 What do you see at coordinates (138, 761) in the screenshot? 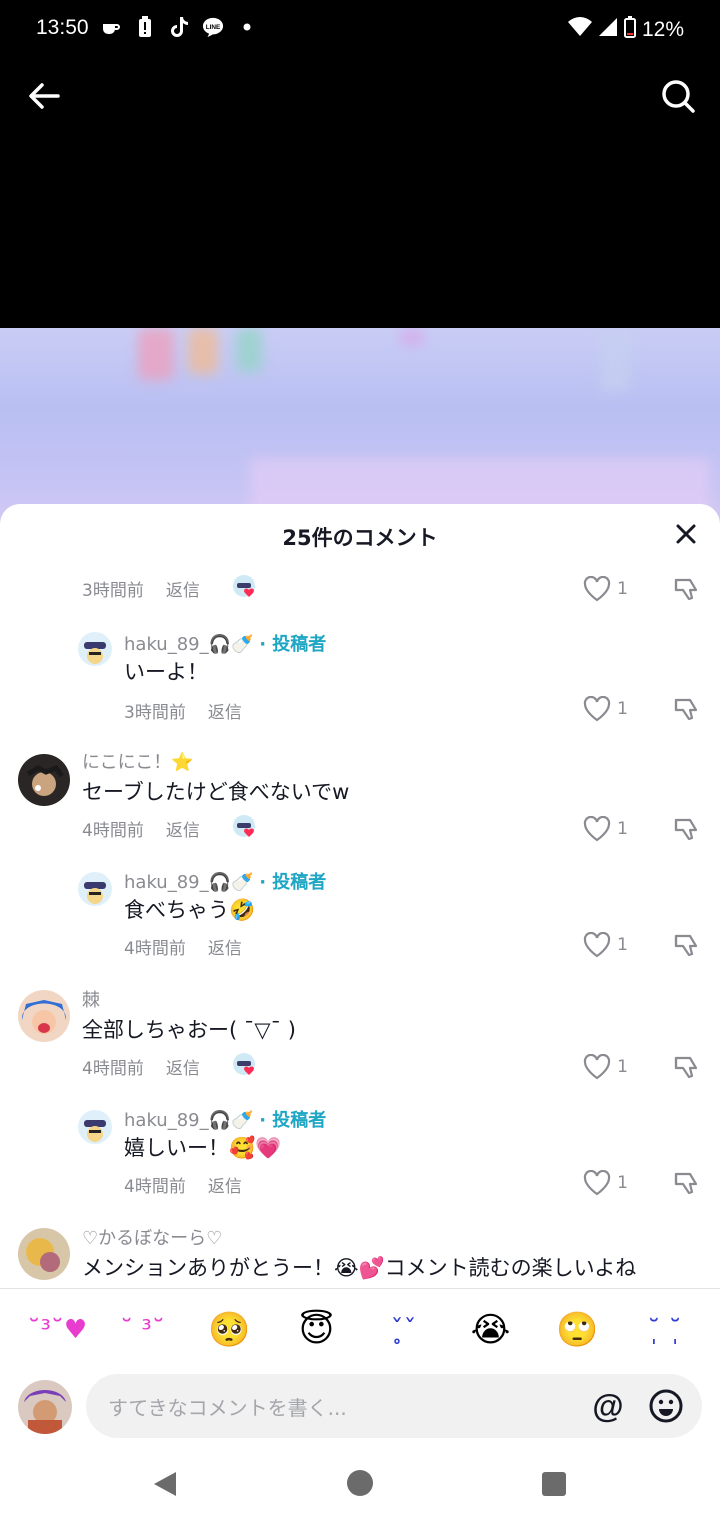
I see `comment-username: にこにこ！⭐` at bounding box center [138, 761].